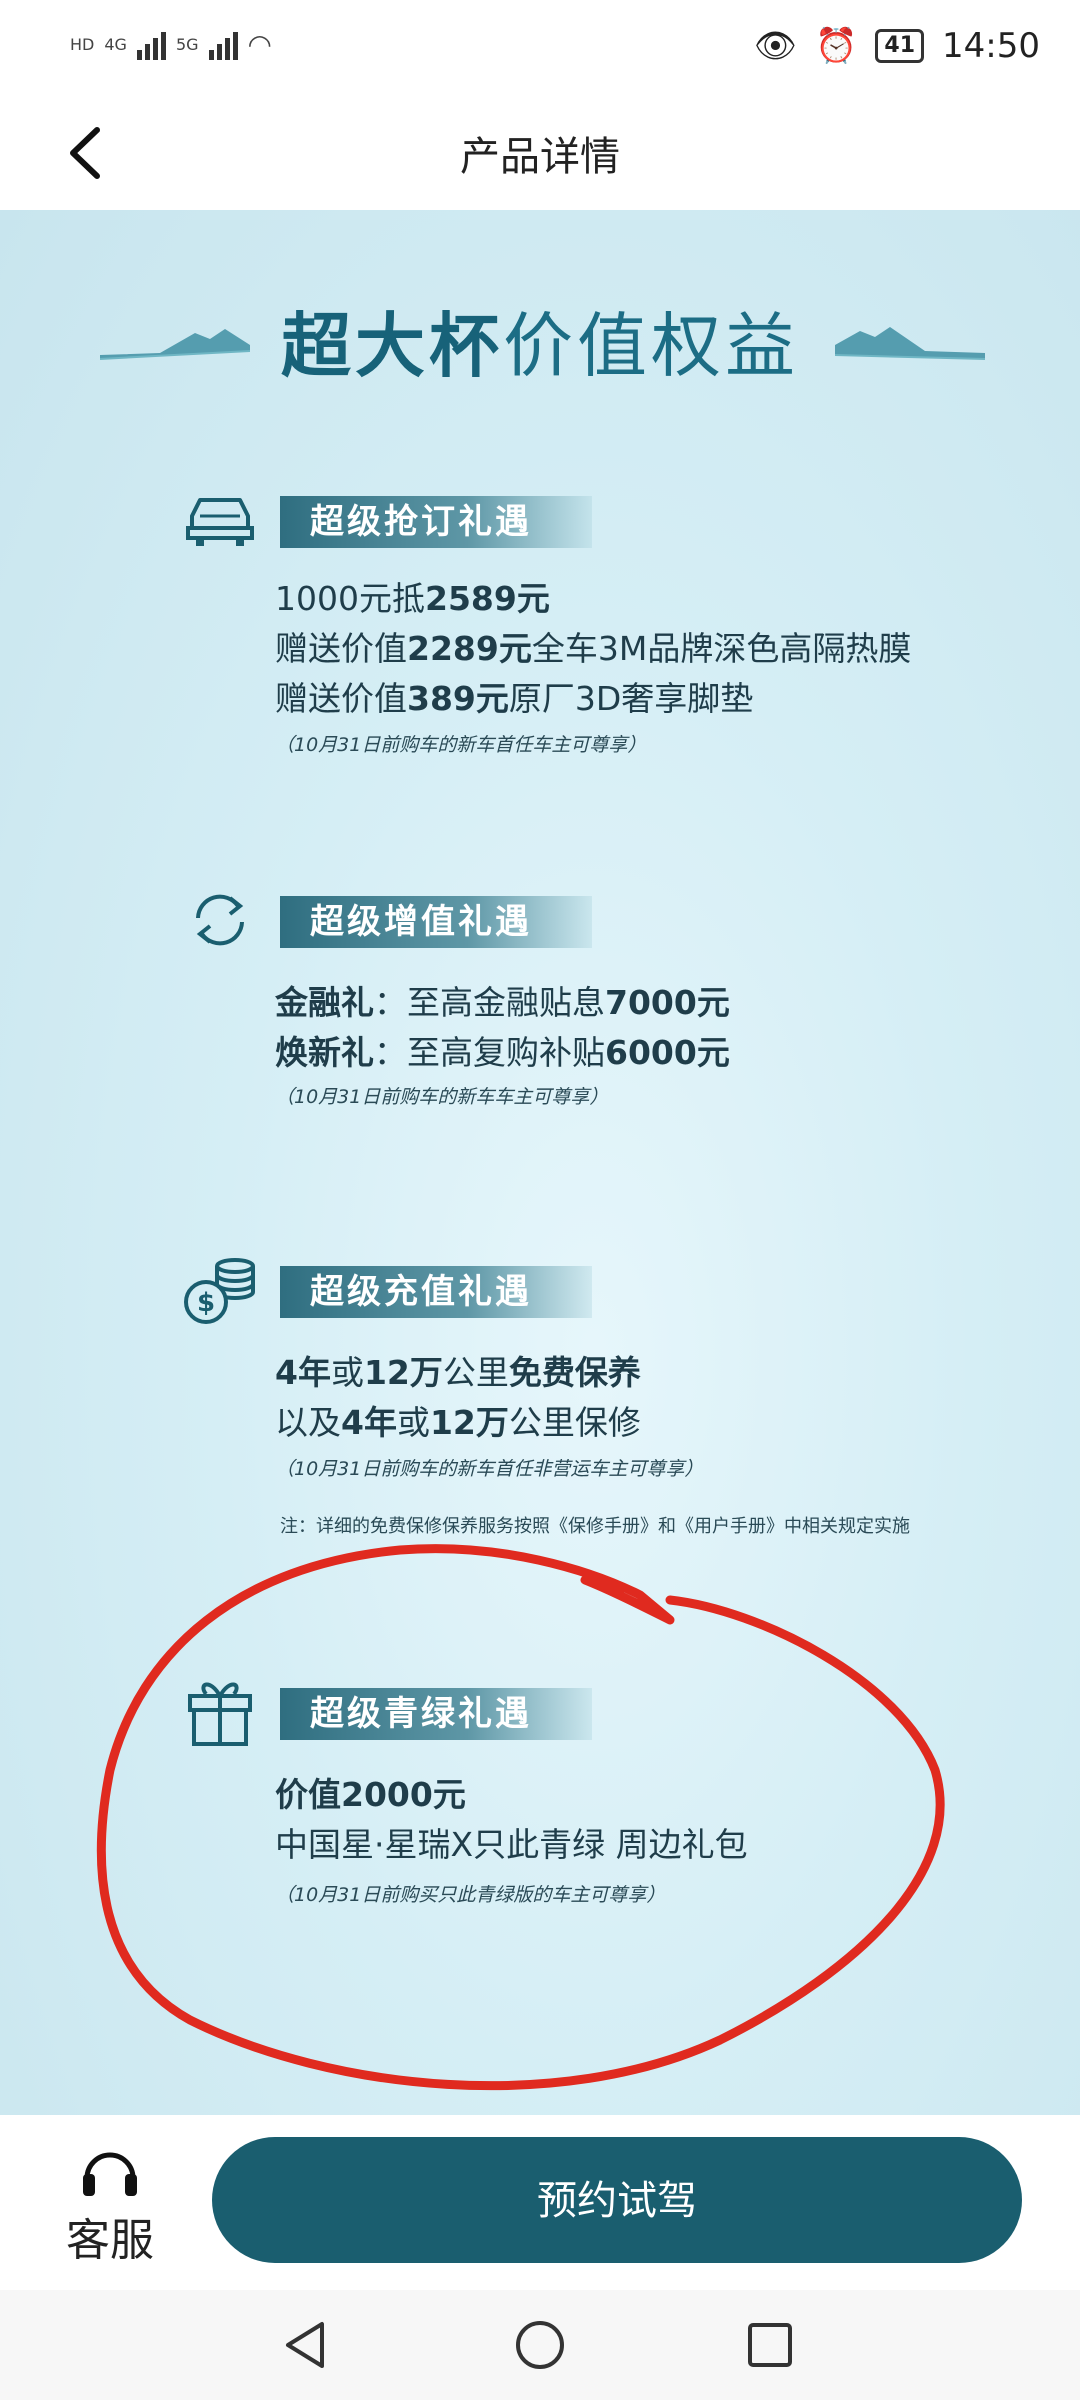 Image resolution: width=1080 pixels, height=2400 pixels. Describe the element at coordinates (511, 1795) in the screenshot. I see `benefit-line: 价值2000元` at that location.